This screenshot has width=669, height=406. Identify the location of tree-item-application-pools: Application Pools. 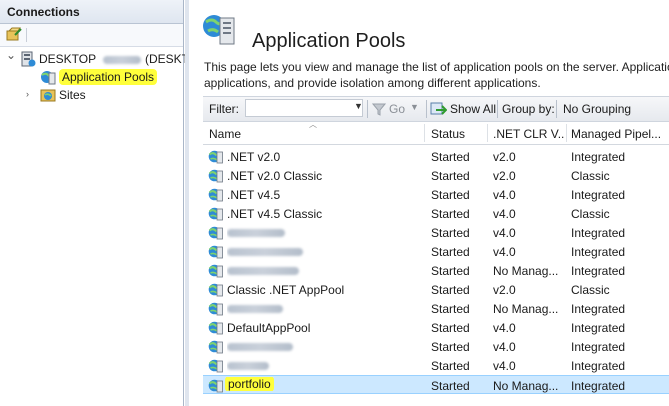
(91, 77).